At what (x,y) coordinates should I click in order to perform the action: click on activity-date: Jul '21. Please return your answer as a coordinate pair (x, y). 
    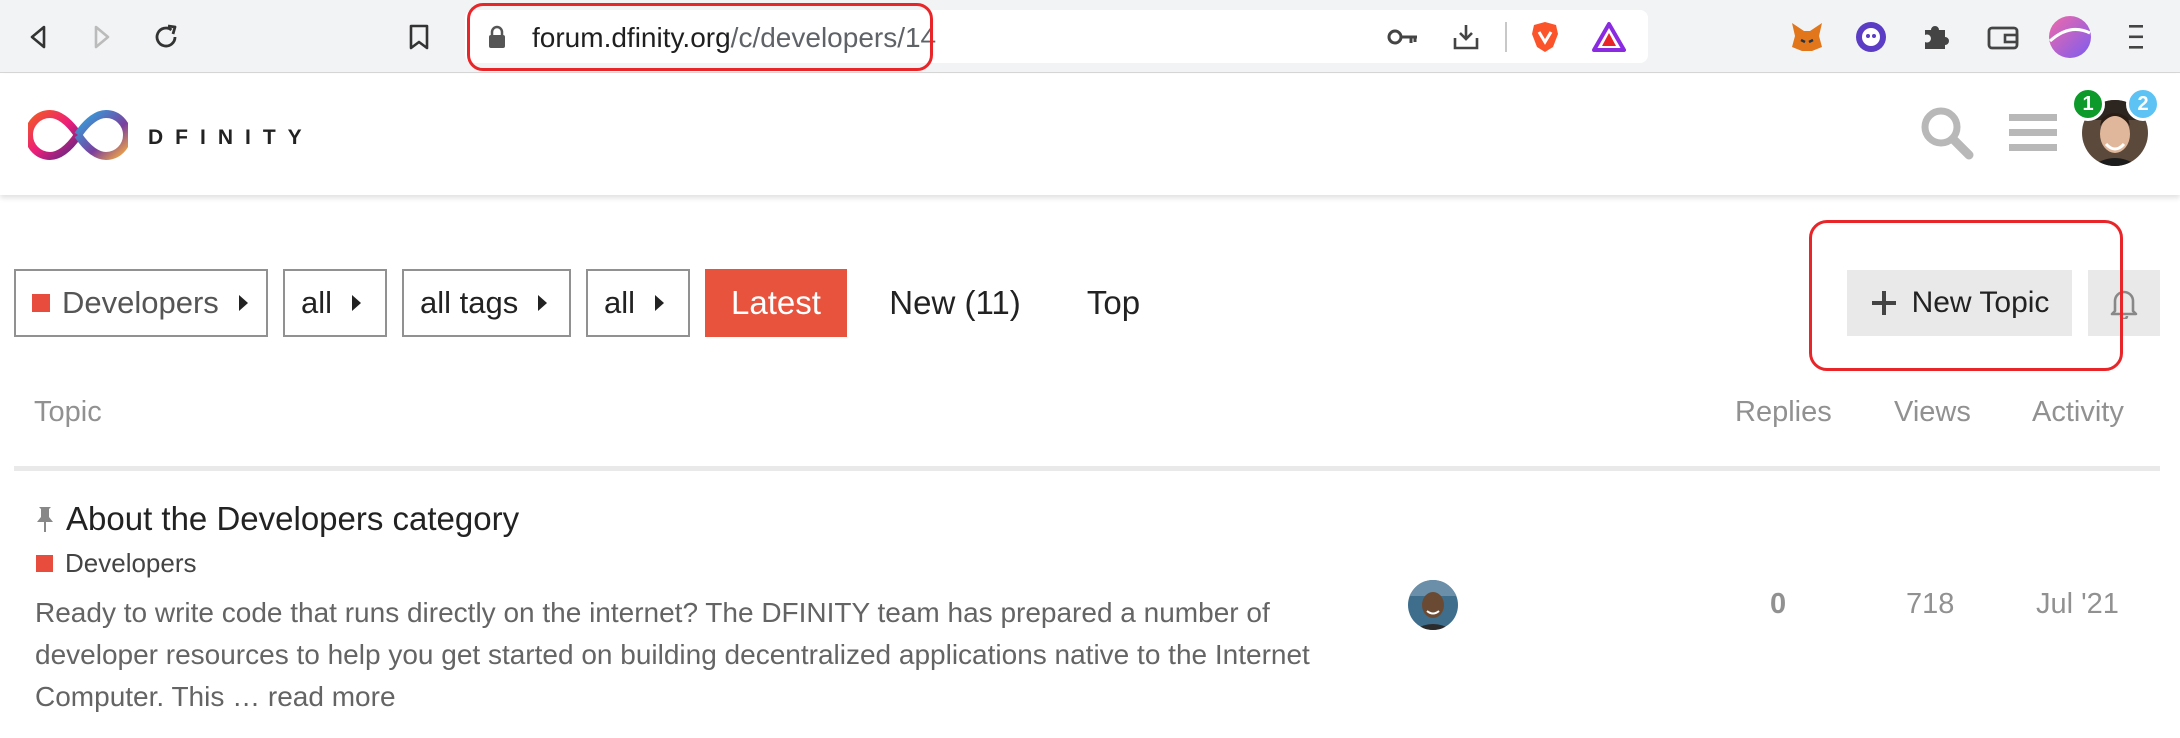
    Looking at the image, I should click on (2077, 604).